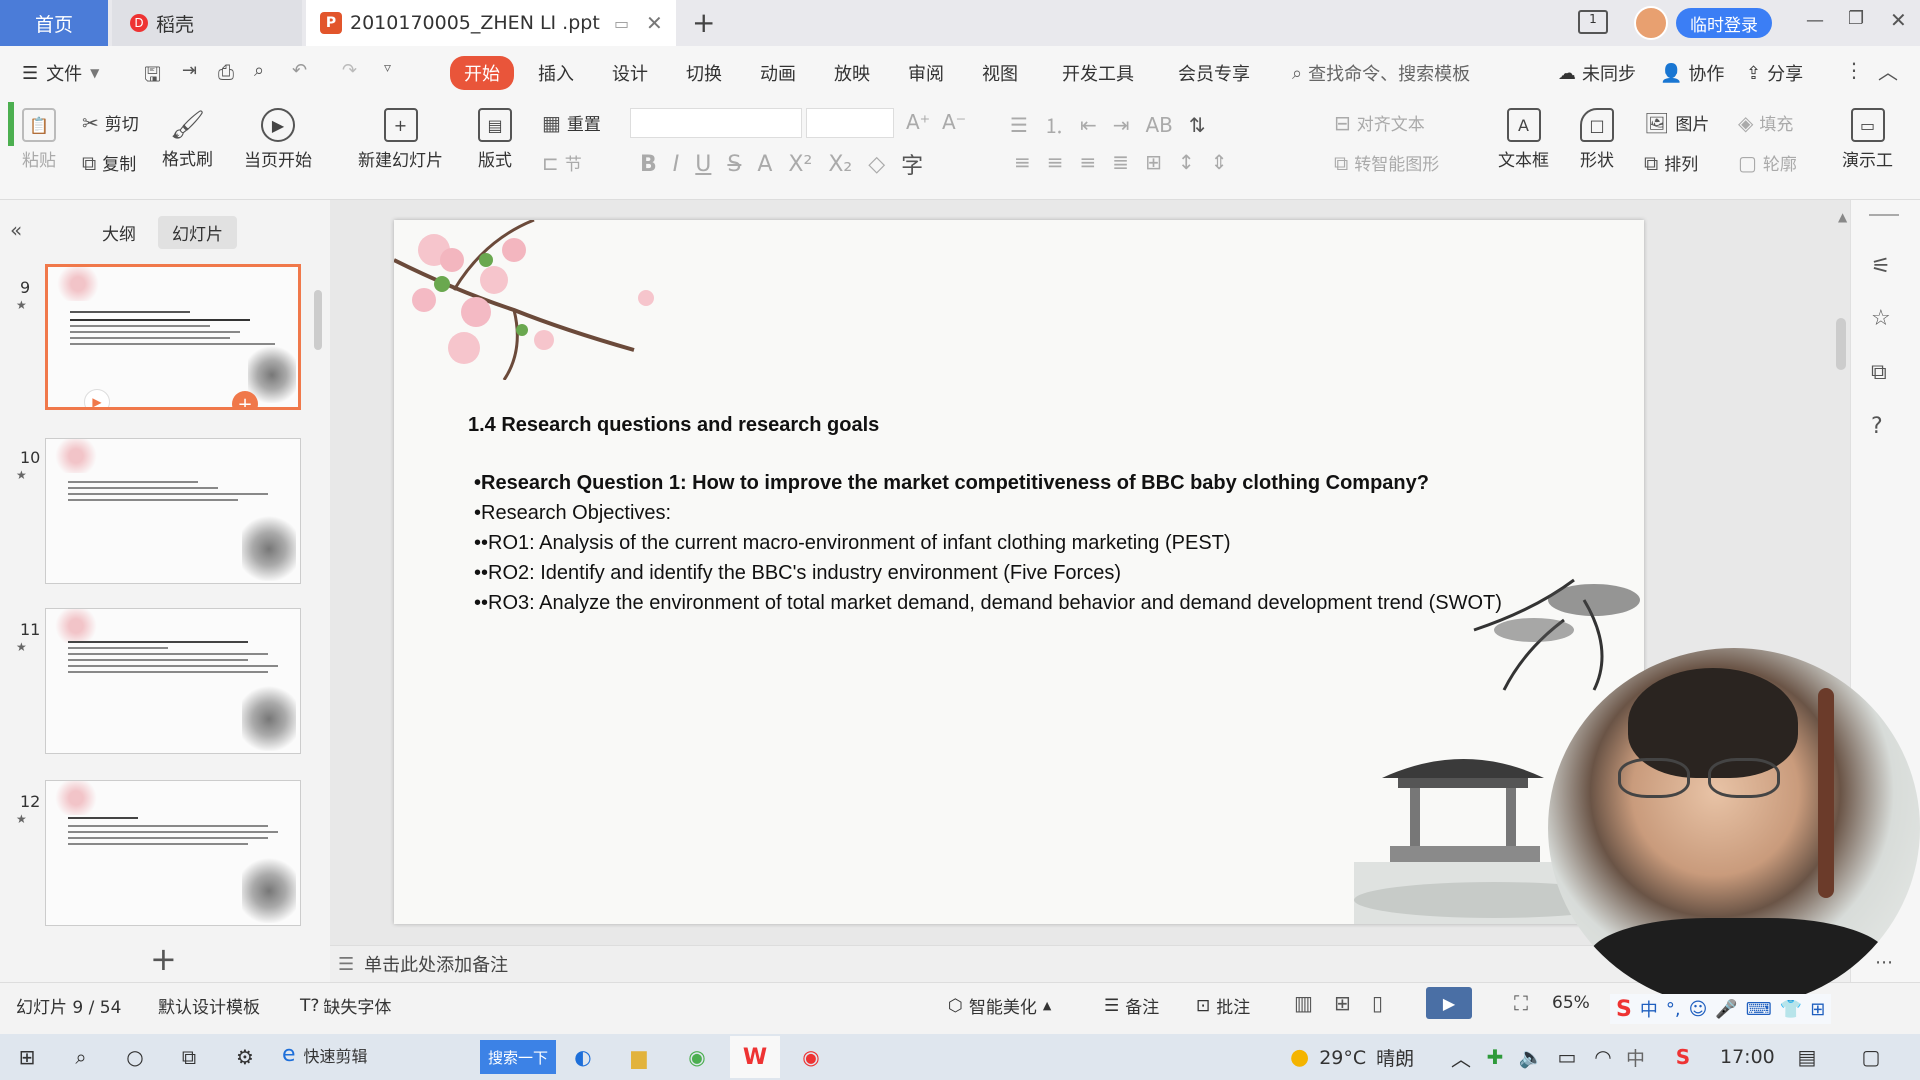 This screenshot has width=1920, height=1080. Describe the element at coordinates (1223, 1006) in the screenshot. I see `comment-button: ⊡ 批注` at that location.